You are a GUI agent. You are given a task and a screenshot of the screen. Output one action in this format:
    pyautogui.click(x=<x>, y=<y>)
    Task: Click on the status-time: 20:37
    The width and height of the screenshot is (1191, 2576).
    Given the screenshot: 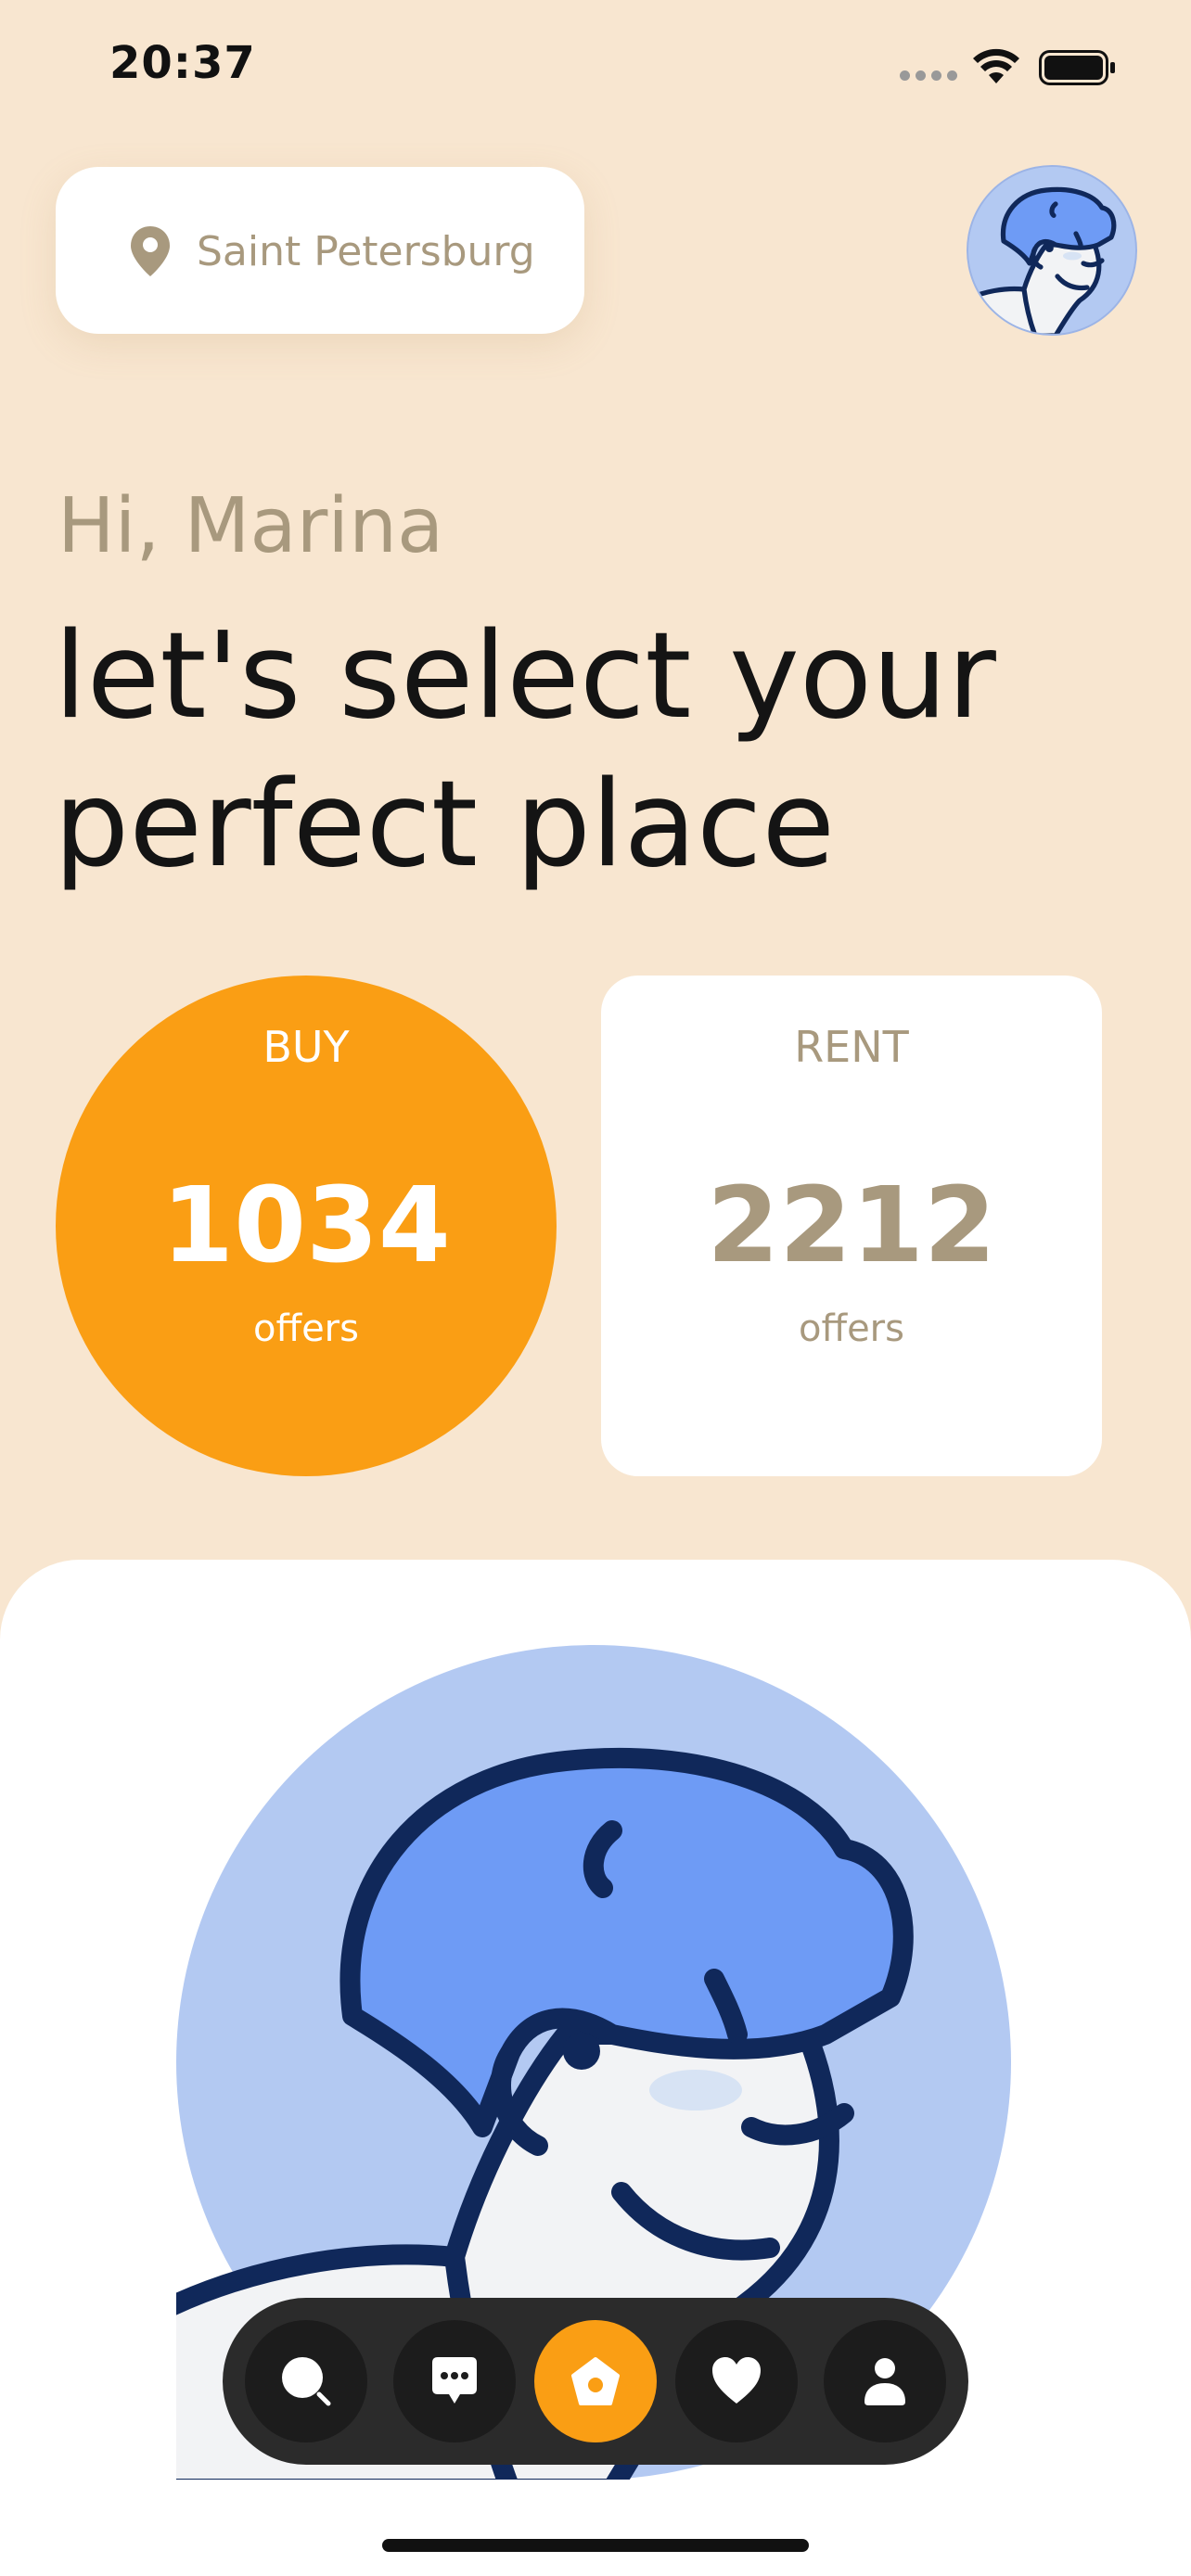 What is the action you would take?
    pyautogui.click(x=183, y=63)
    